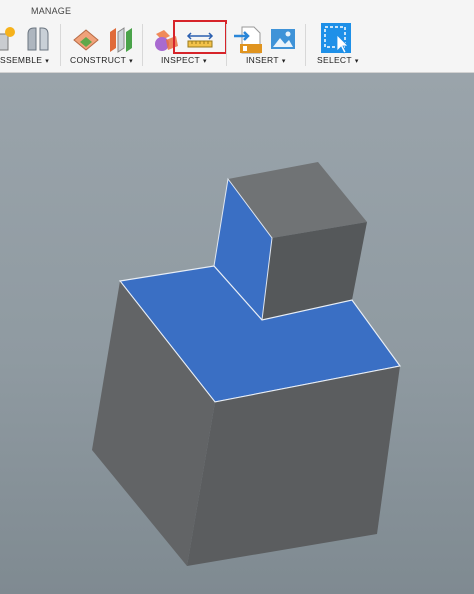 This screenshot has height=594, width=474. What do you see at coordinates (51, 13) in the screenshot?
I see `tab-manage: MANAGE` at bounding box center [51, 13].